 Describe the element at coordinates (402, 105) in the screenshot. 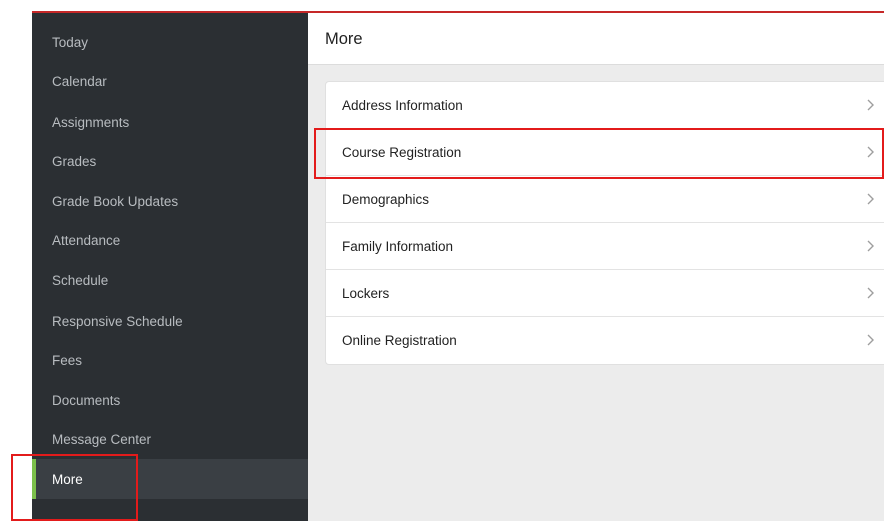

I see `list-item-label: Address Information` at that location.